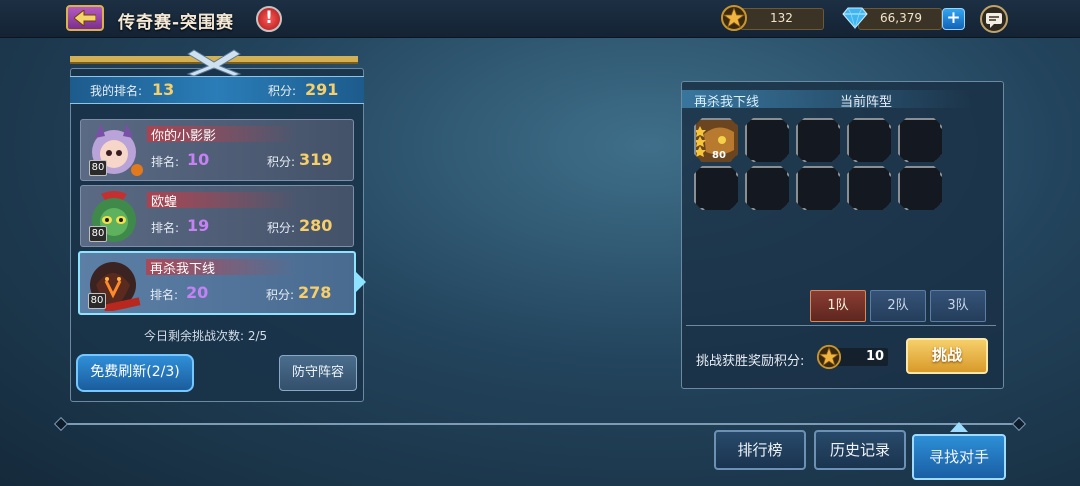  Describe the element at coordinates (135, 373) in the screenshot. I see `free-refresh-button: 免费刷新(2/3)` at that location.